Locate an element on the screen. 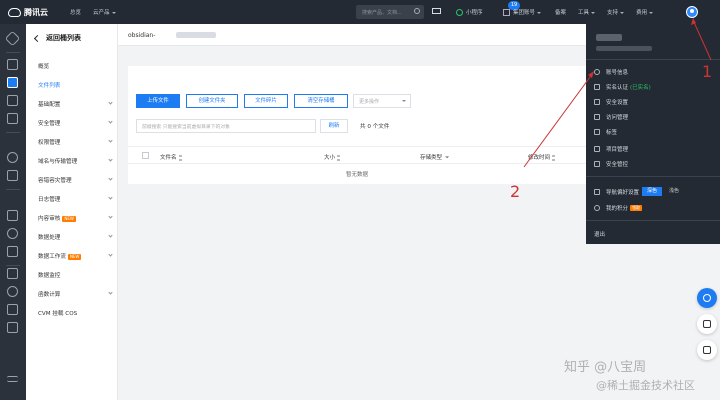  watermark-juejin: @稀土掘金技术社区 is located at coordinates (645, 385).